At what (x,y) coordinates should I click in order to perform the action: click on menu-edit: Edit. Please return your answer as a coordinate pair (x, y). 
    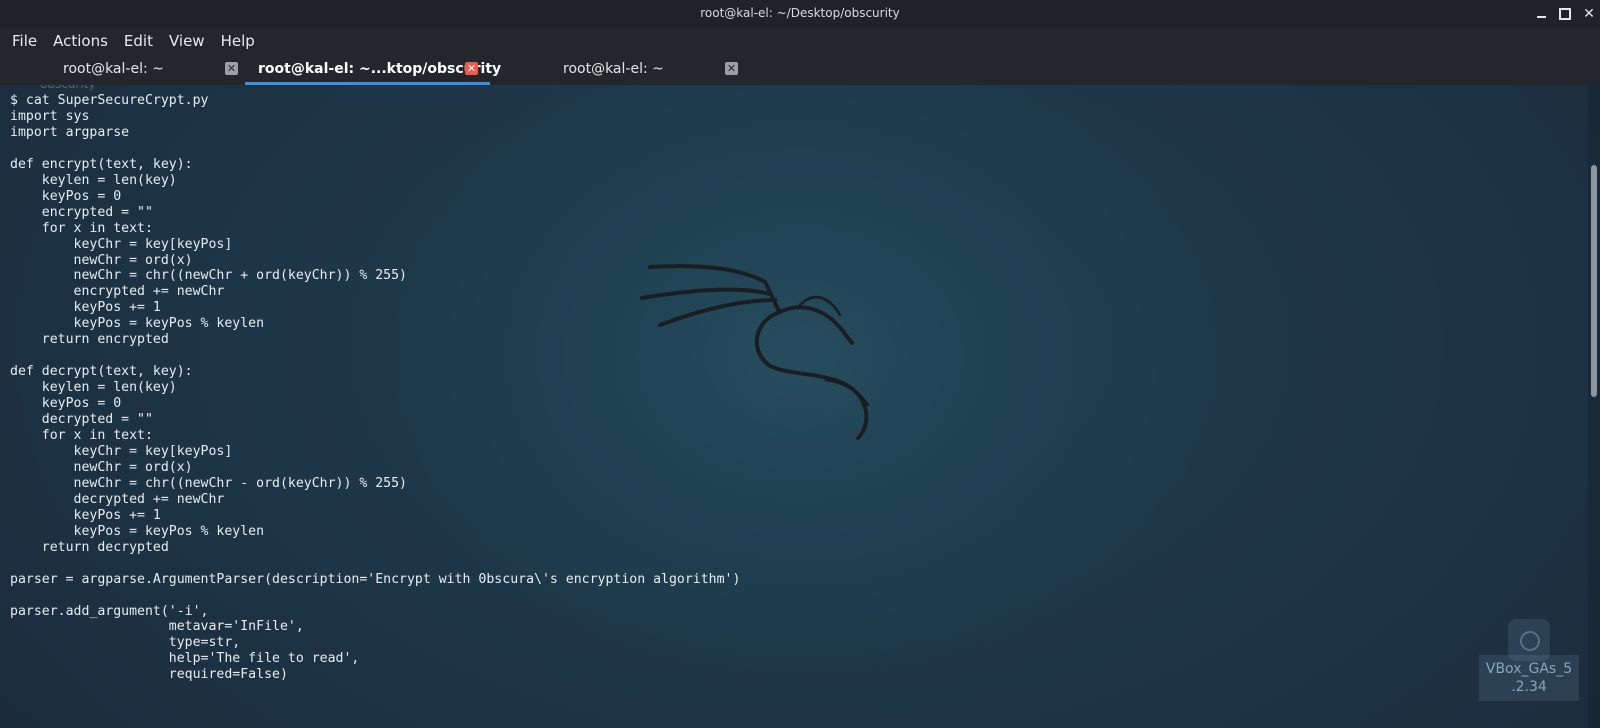
    Looking at the image, I should click on (138, 41).